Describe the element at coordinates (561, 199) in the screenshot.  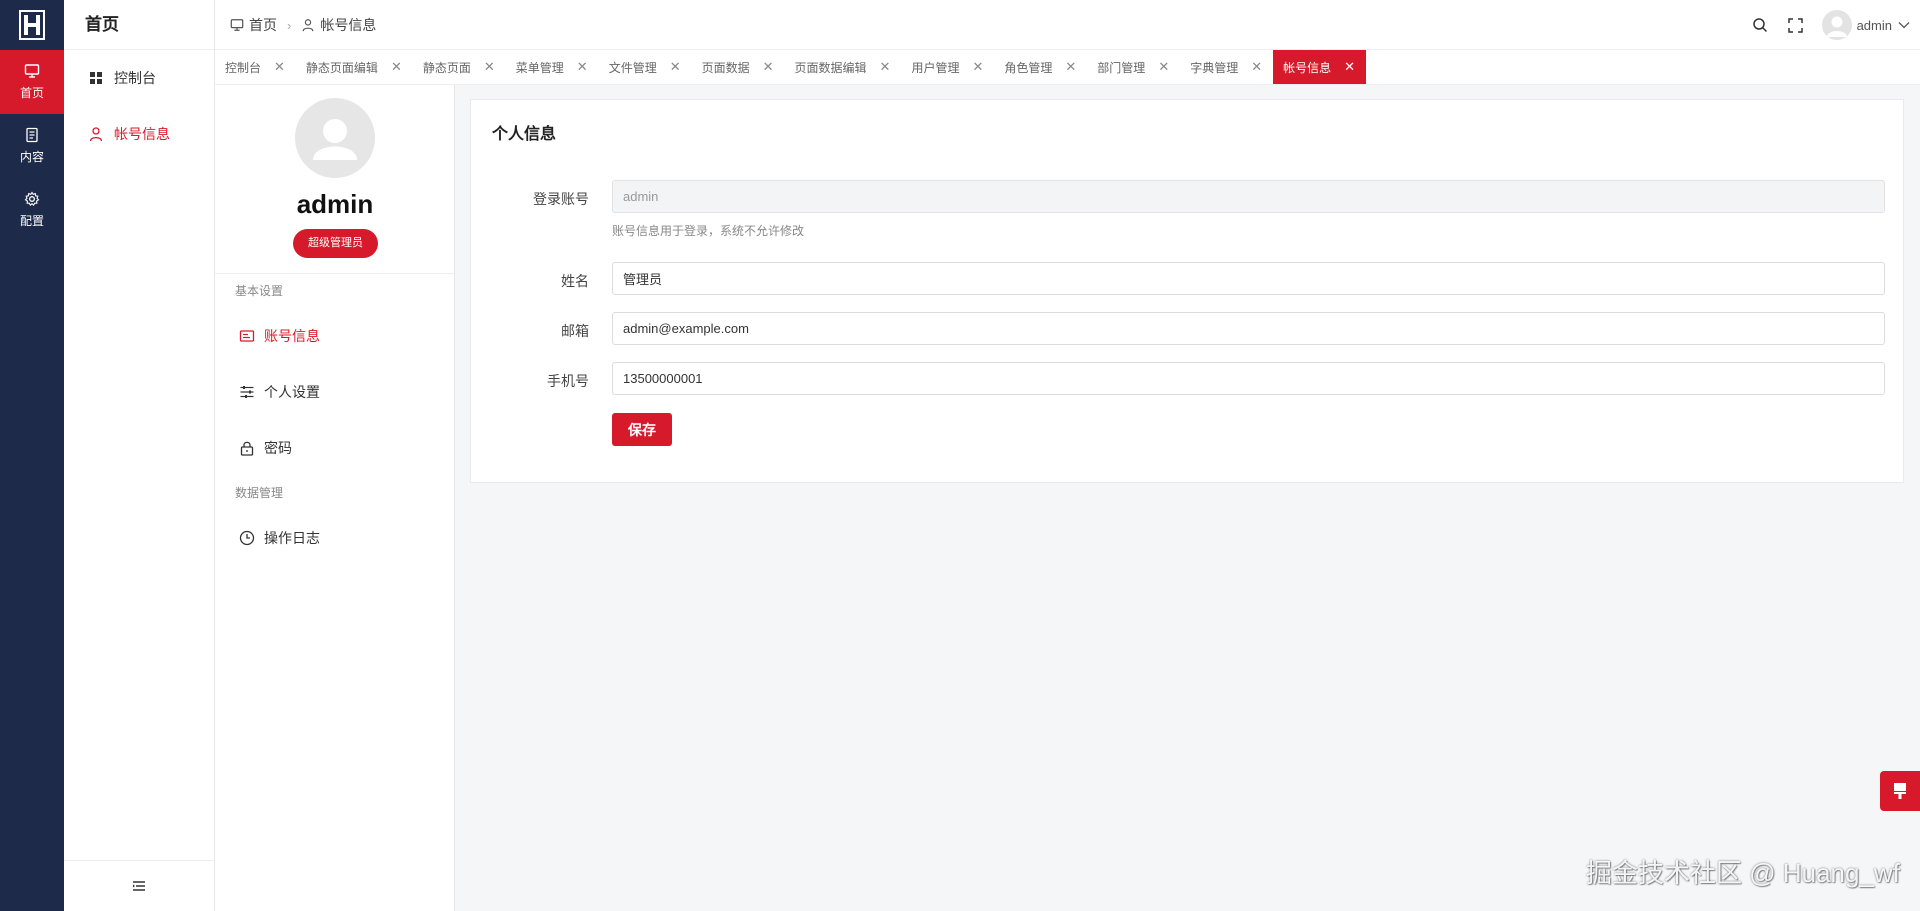
I see `login-account-label: 登录账号` at that location.